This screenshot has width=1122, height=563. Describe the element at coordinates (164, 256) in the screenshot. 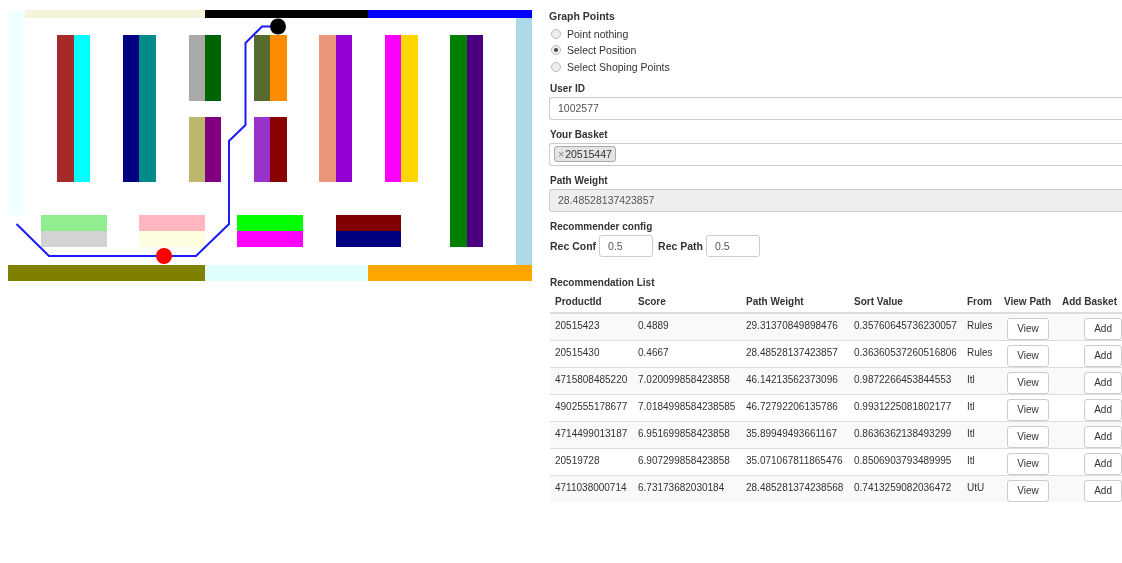

I see `start-marker` at that location.